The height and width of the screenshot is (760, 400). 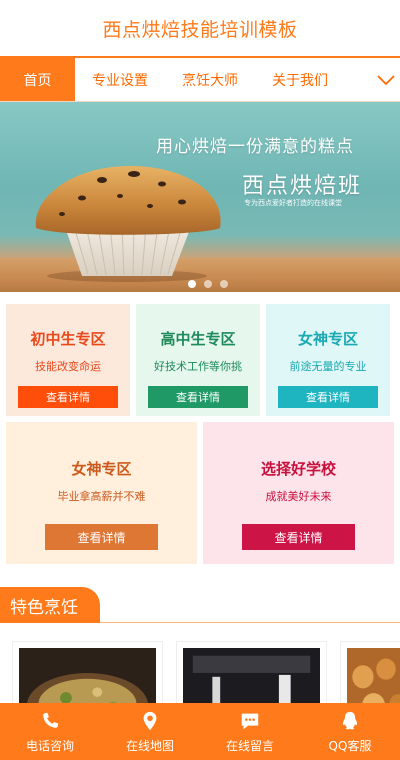 I want to click on tab-home: 首页, so click(x=37, y=79).